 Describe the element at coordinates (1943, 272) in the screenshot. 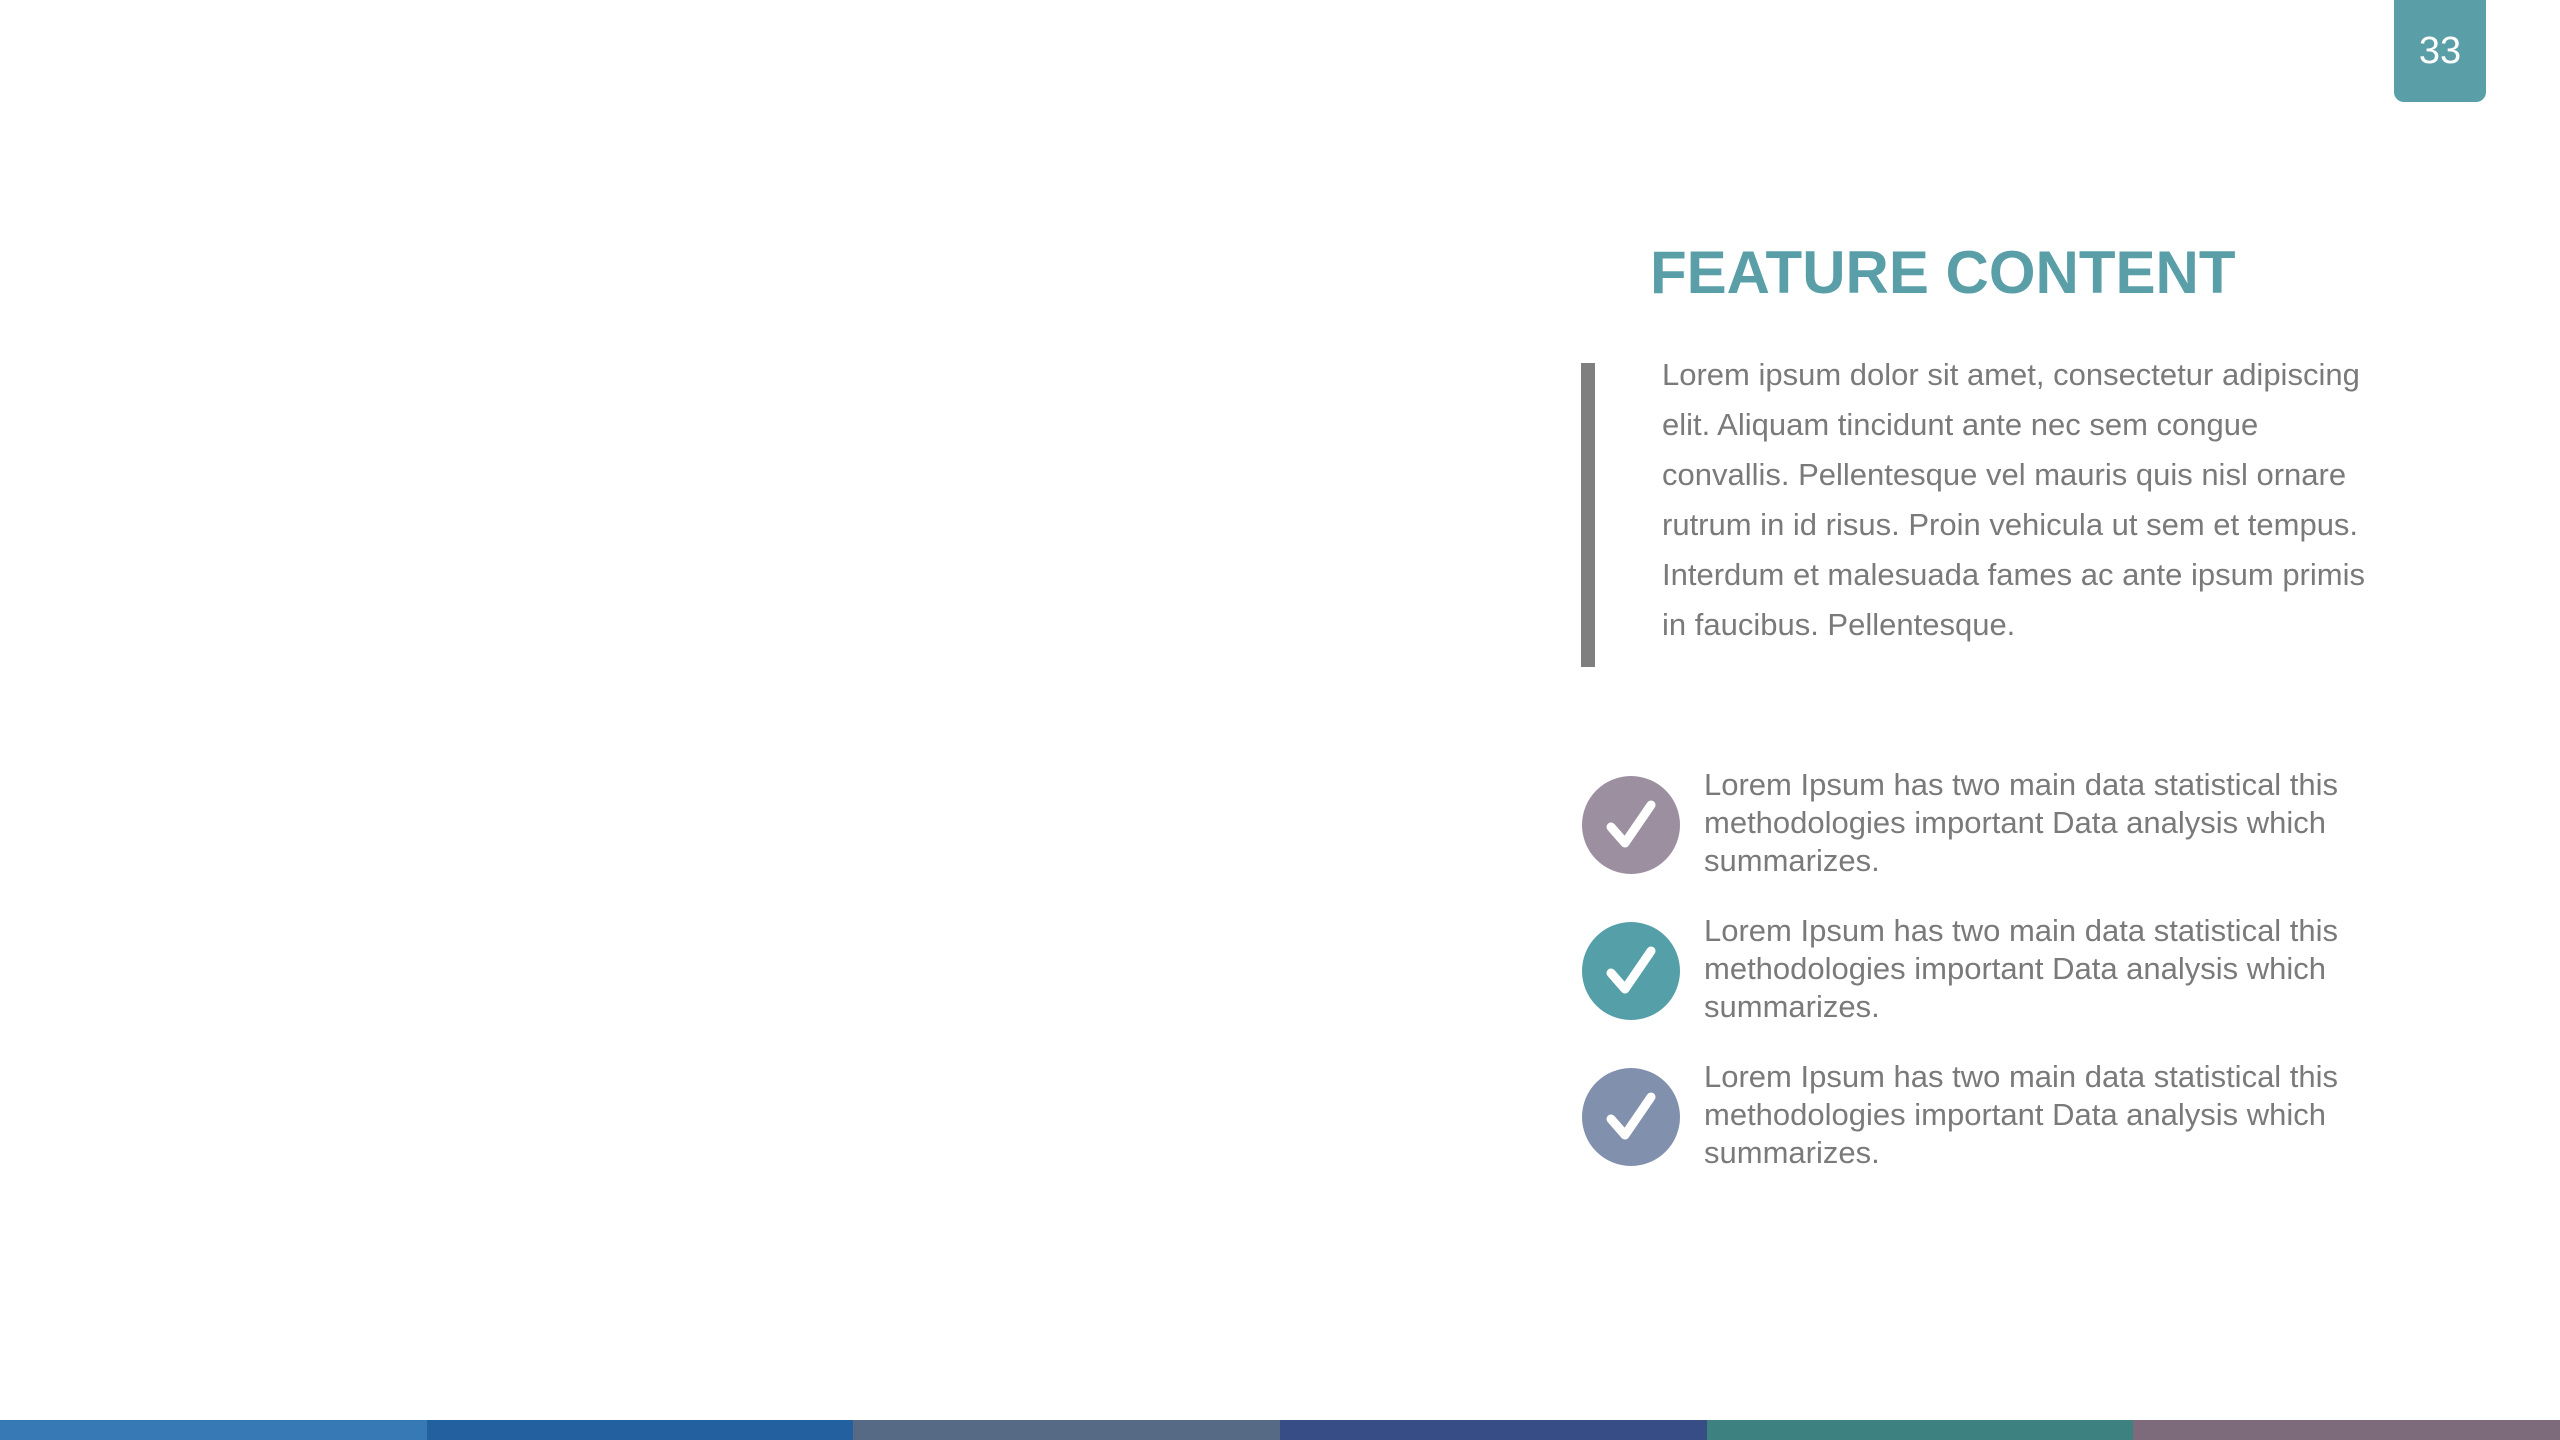

I see `slide-title: FEATURE CONTENT` at that location.